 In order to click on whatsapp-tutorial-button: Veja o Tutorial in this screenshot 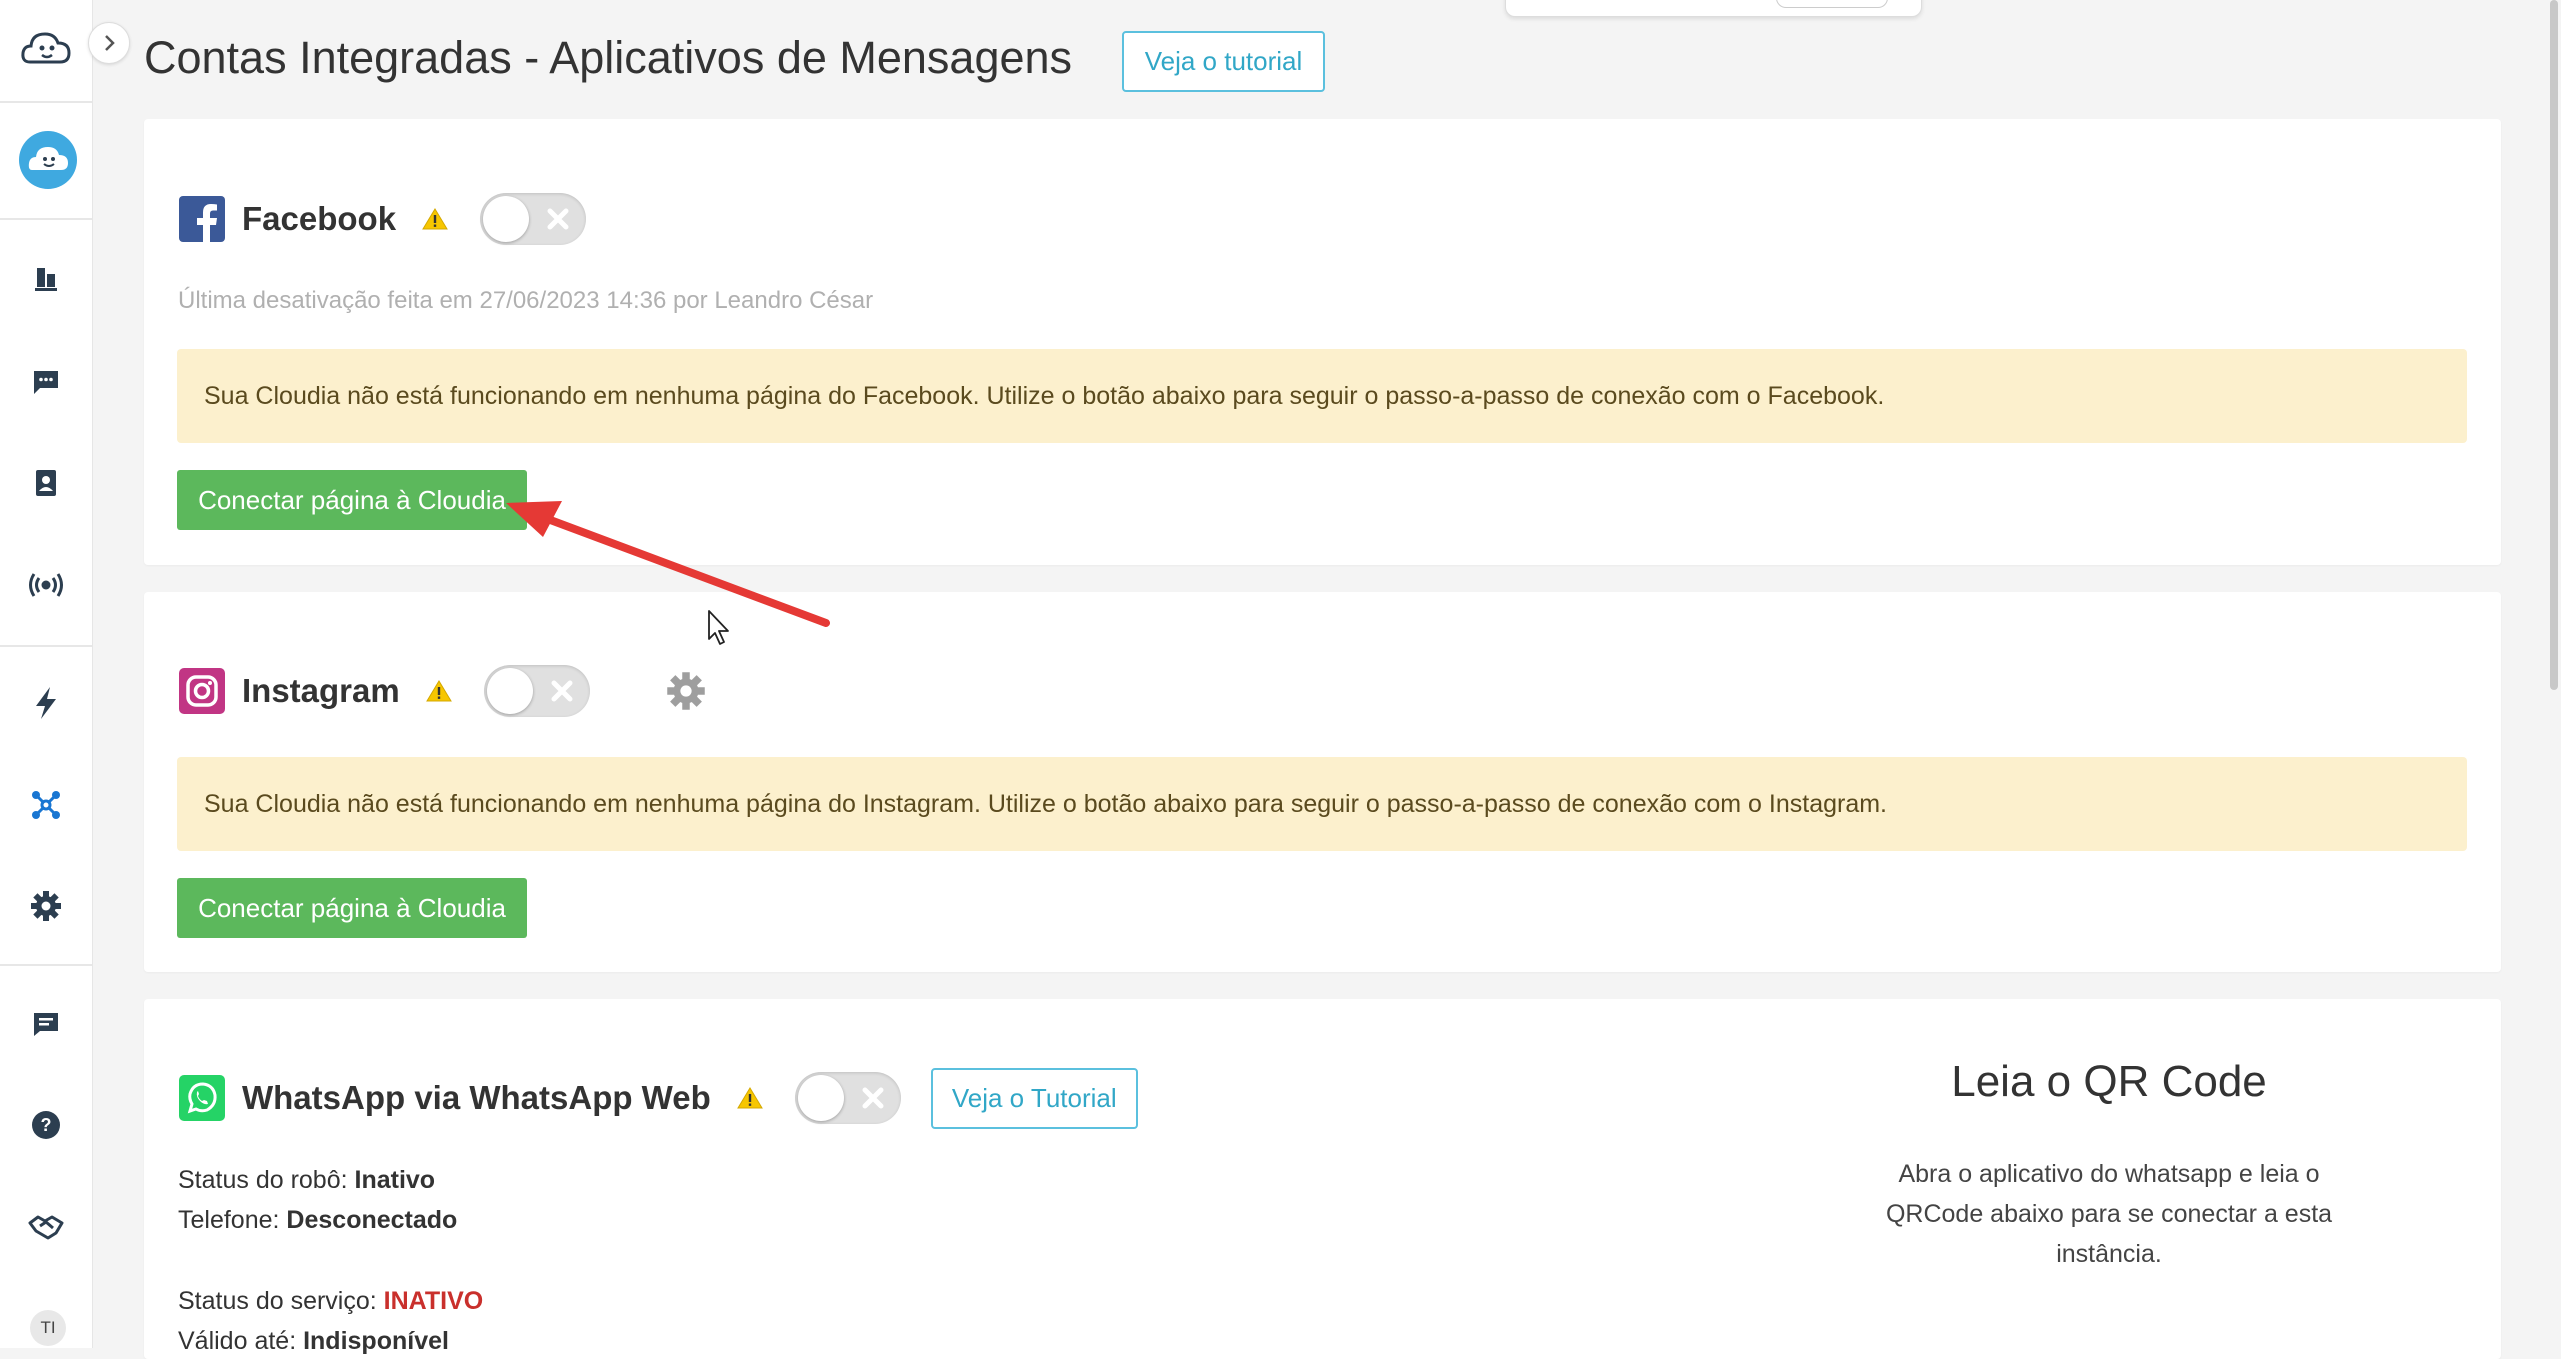, I will do `click(1034, 1098)`.